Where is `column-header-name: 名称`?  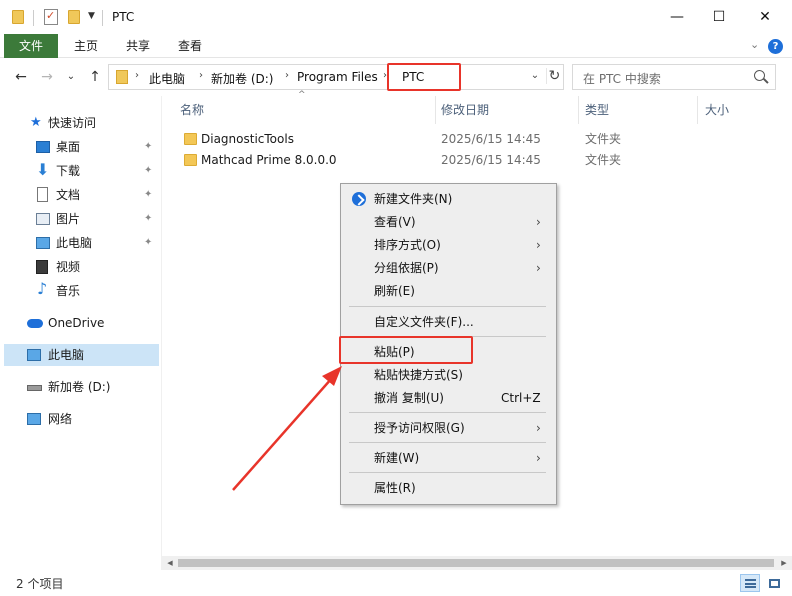 column-header-name: 名称 is located at coordinates (307, 110).